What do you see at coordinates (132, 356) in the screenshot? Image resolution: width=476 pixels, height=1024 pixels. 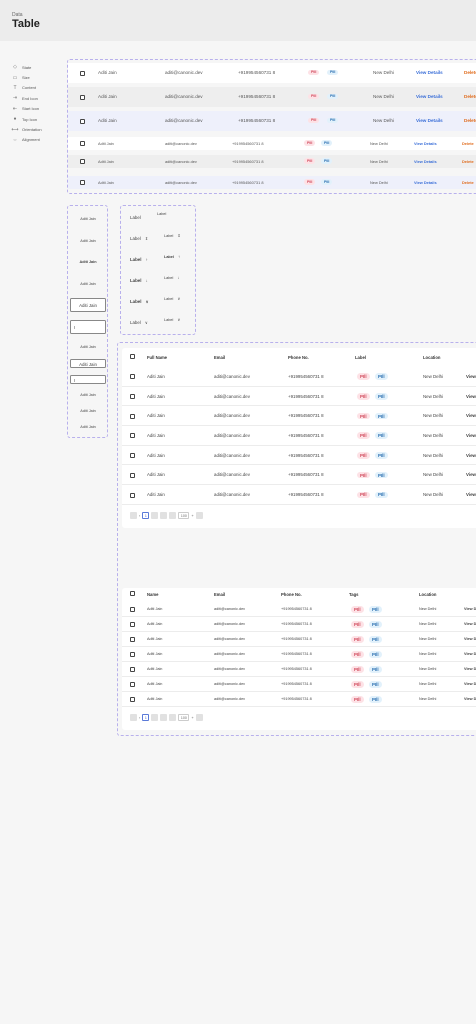 I see `select-all-checkbox` at bounding box center [132, 356].